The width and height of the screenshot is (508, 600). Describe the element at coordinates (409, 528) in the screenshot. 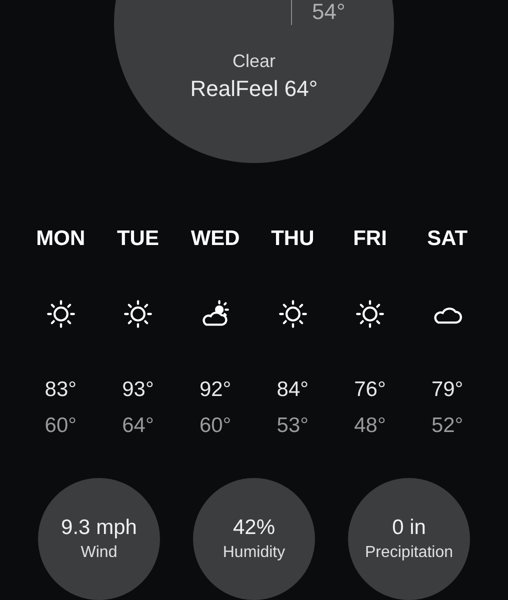

I see `stat-value: 0 in` at that location.